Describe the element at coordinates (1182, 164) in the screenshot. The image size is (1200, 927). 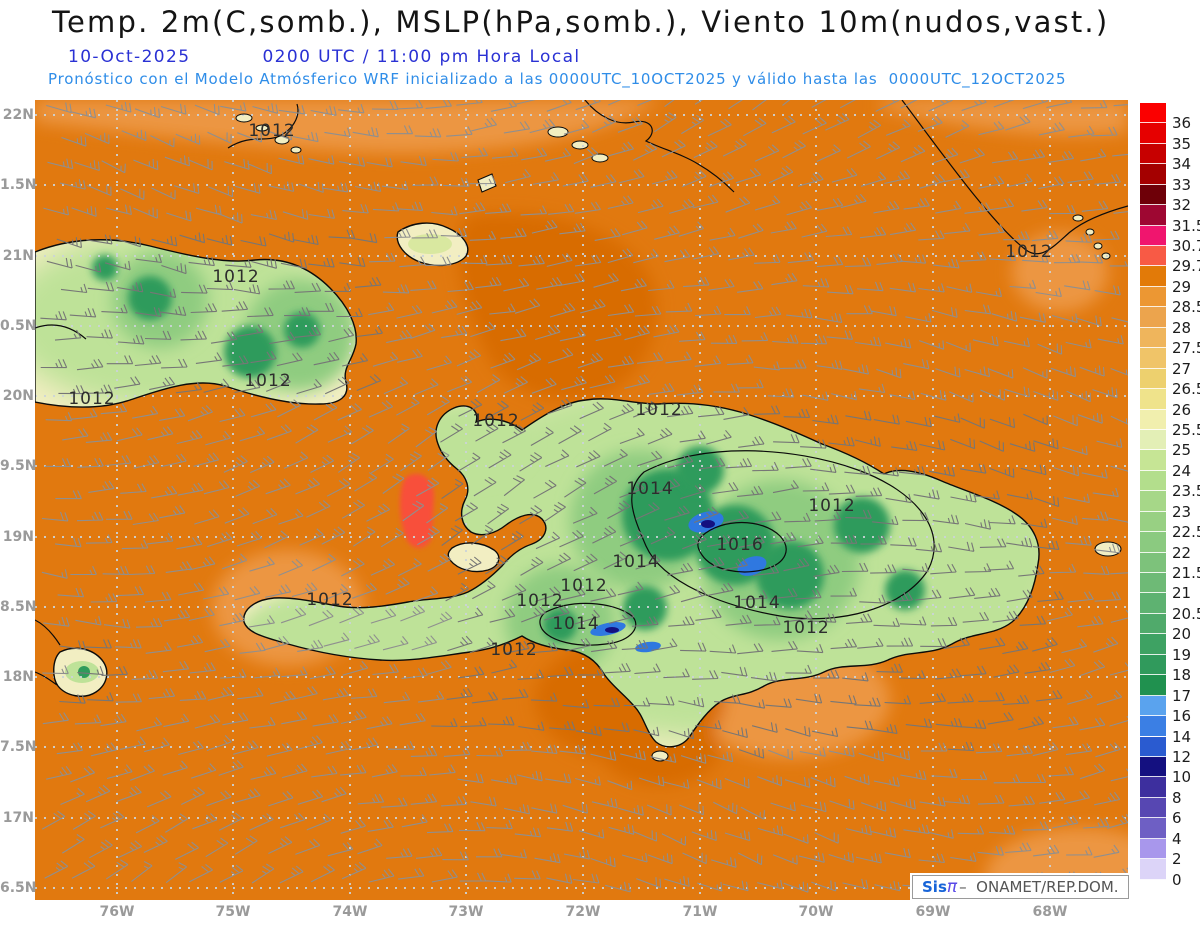
I see `colorbar-tick-label: 34` at that location.